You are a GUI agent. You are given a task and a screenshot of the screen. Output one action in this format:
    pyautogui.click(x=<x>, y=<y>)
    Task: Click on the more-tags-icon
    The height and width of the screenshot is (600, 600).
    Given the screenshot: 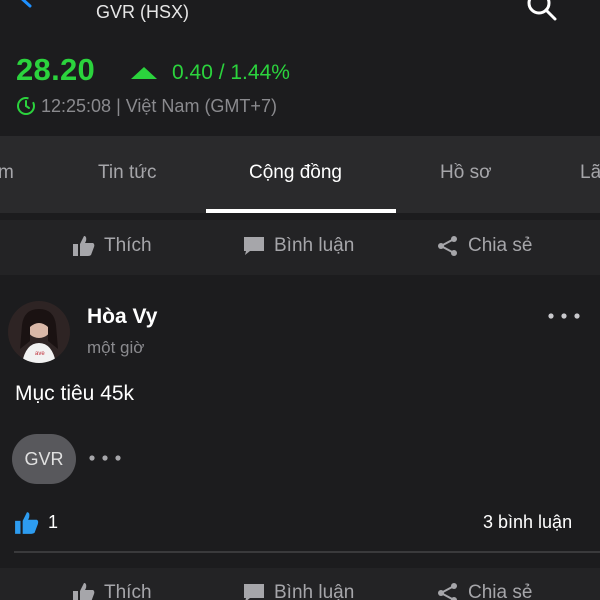 What is the action you would take?
    pyautogui.click(x=105, y=458)
    